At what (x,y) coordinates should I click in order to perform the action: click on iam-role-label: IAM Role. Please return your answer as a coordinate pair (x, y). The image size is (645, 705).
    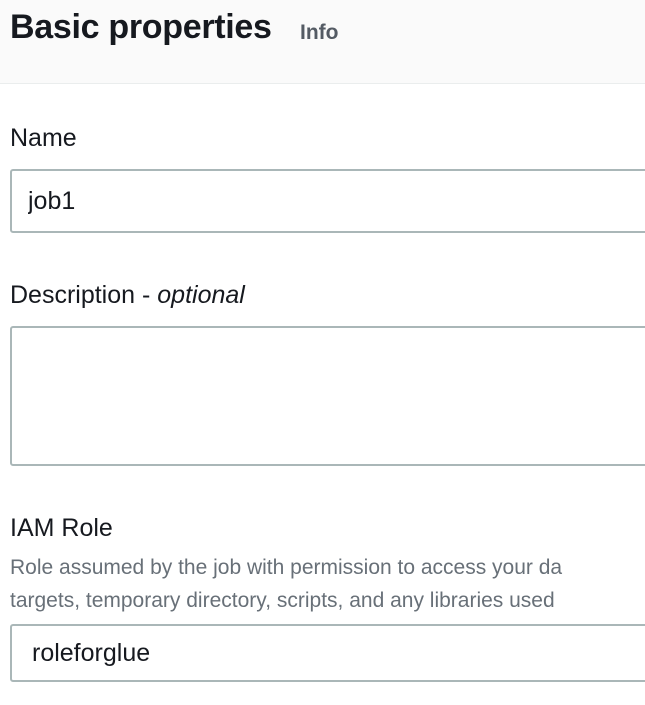
    Looking at the image, I should click on (61, 528).